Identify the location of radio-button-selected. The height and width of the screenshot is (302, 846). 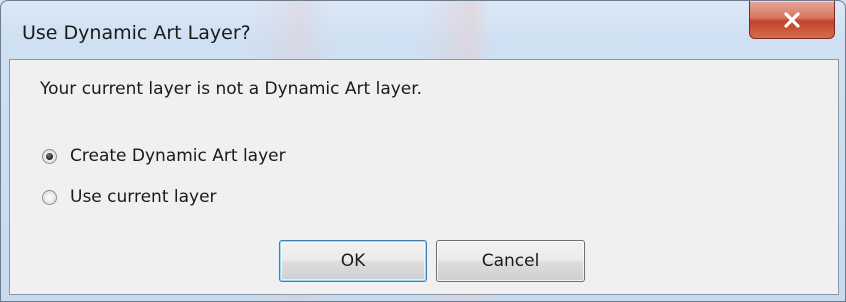
(49, 156).